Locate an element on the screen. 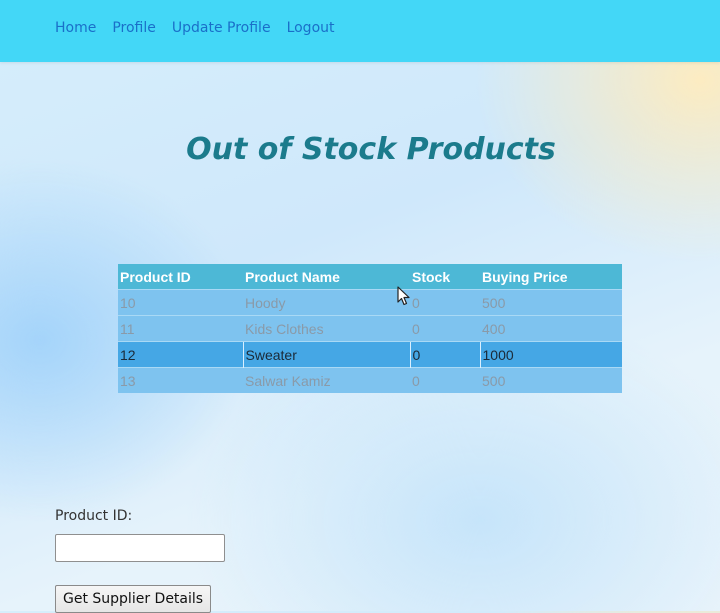  table-row: 13 Salwar Kamiz 0 500 is located at coordinates (370, 380).